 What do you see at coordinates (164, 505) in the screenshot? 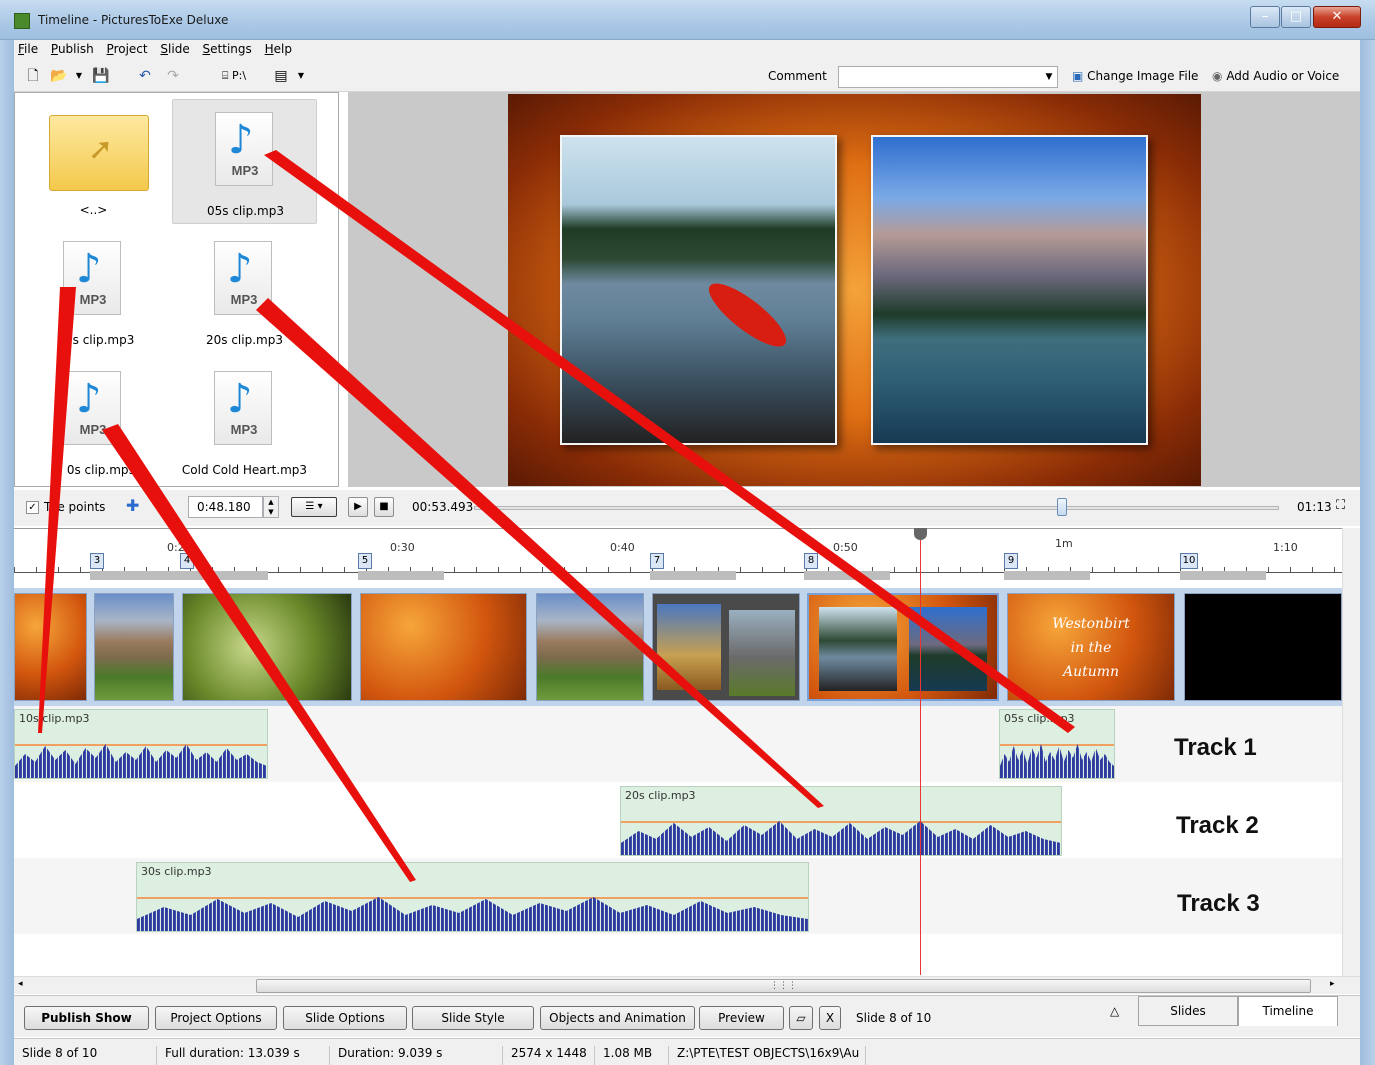
I see `remove-point-icon: –` at bounding box center [164, 505].